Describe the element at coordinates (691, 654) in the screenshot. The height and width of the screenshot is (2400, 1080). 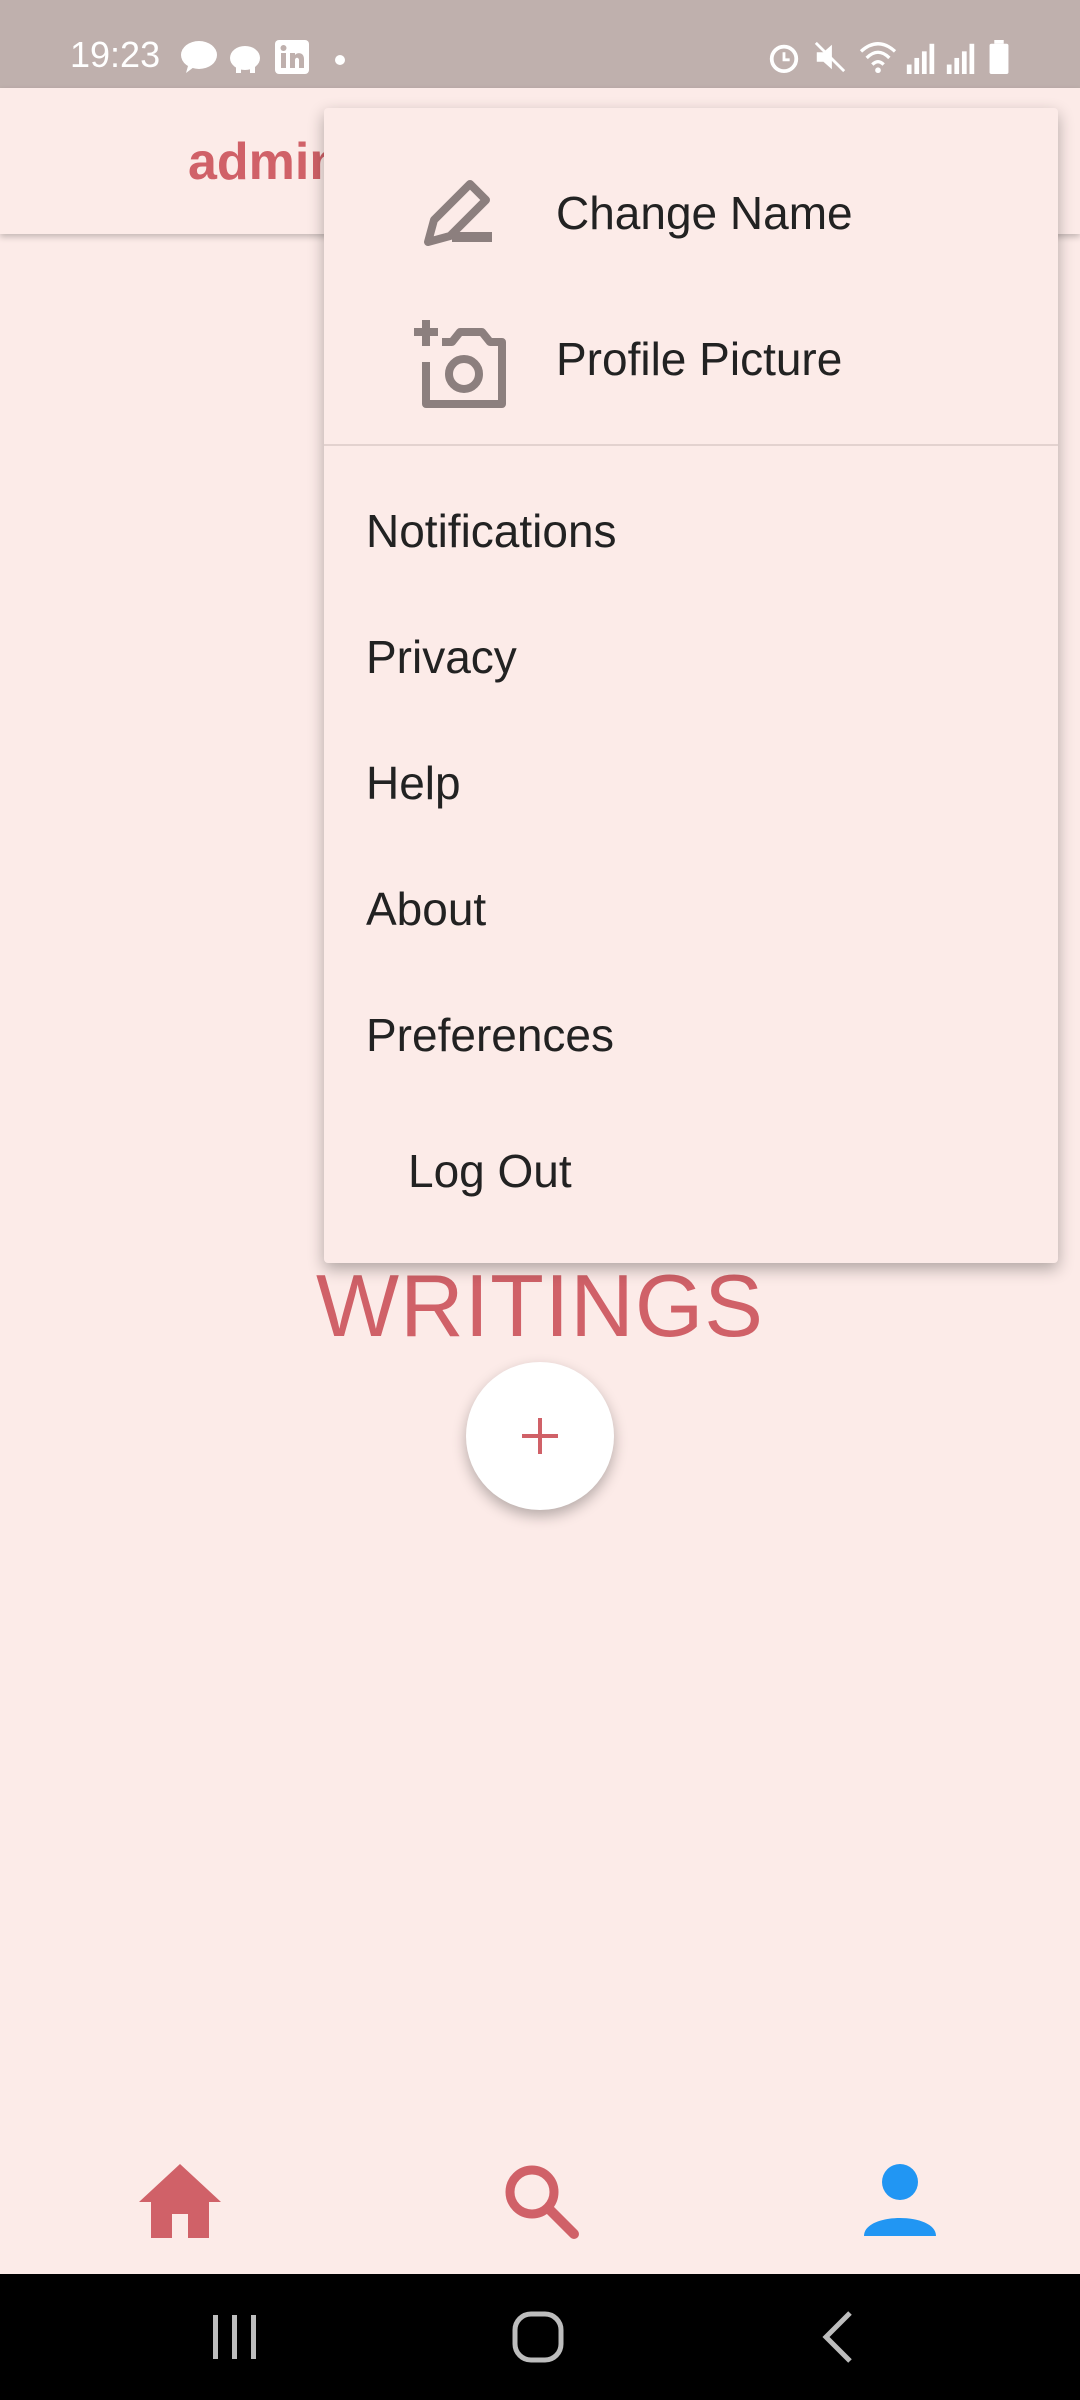
I see `menu-item-privacy: Privacy` at that location.